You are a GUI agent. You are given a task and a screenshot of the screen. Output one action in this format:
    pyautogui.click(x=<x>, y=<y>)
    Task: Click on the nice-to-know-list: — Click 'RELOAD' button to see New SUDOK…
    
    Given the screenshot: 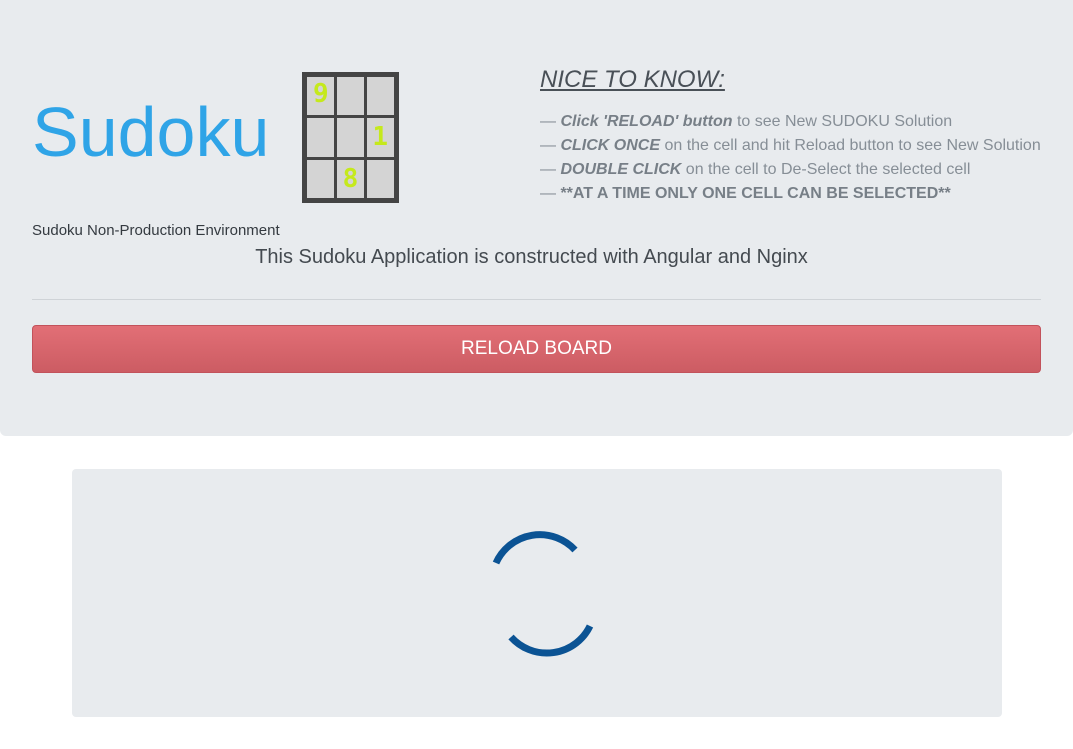 What is the action you would take?
    pyautogui.click(x=790, y=158)
    